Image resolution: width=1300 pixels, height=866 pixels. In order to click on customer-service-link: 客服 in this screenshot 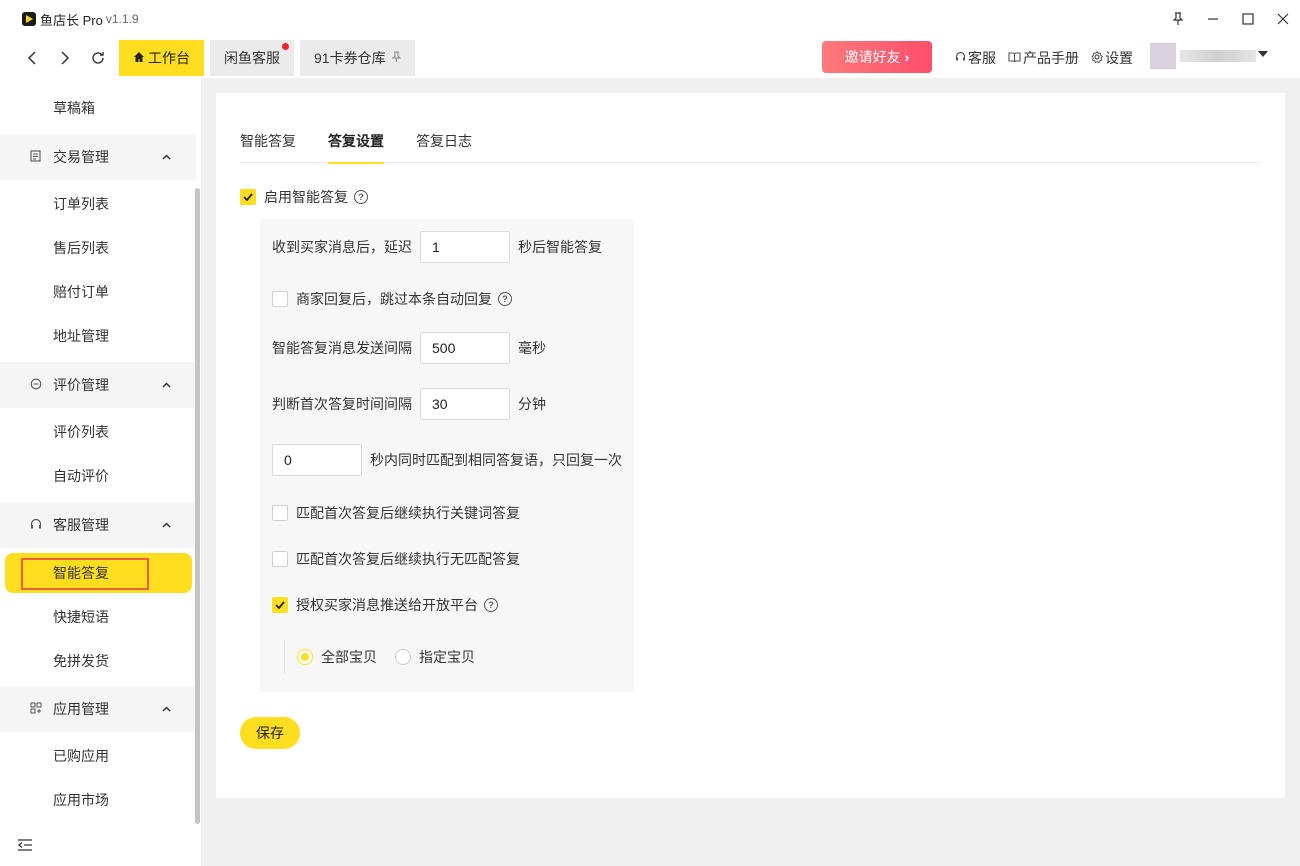, I will do `click(975, 58)`.